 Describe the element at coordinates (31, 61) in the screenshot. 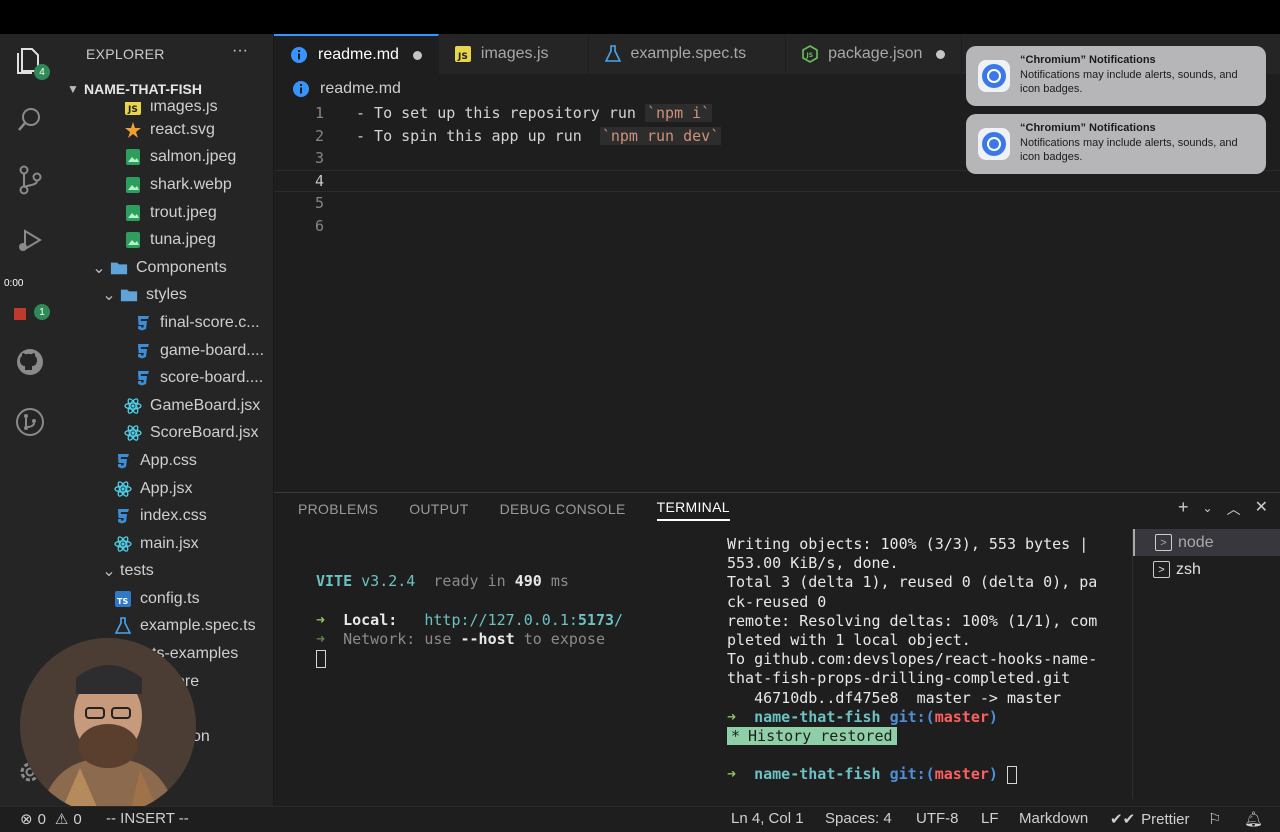

I see `explorer-activity: 4` at that location.